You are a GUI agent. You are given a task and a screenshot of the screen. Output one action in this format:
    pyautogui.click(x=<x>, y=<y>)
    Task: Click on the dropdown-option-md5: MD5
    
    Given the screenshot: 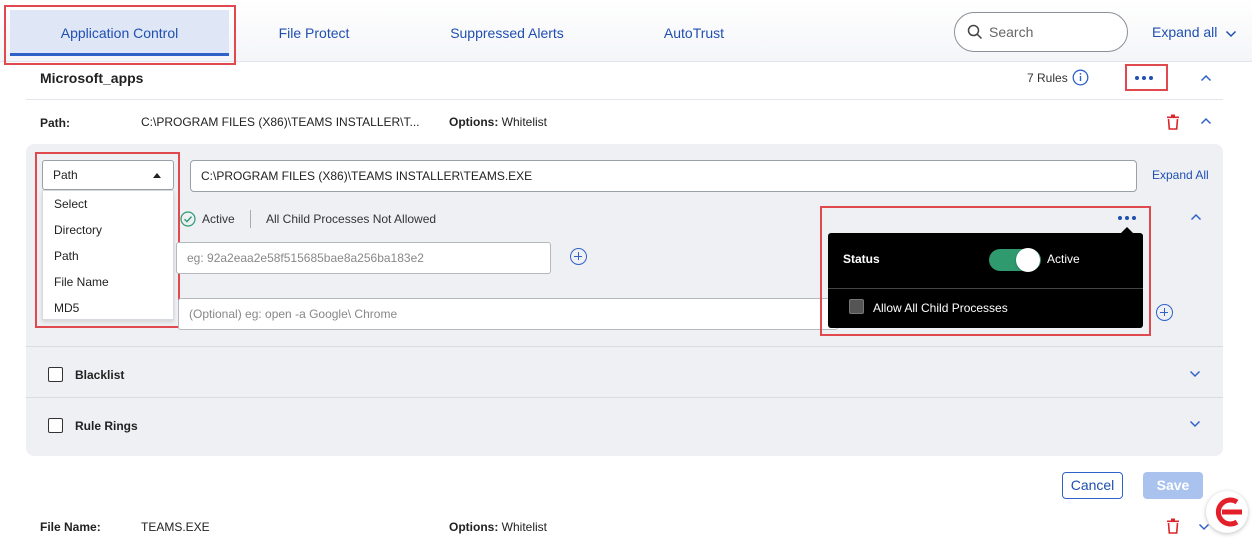 What is the action you would take?
    pyautogui.click(x=66, y=308)
    